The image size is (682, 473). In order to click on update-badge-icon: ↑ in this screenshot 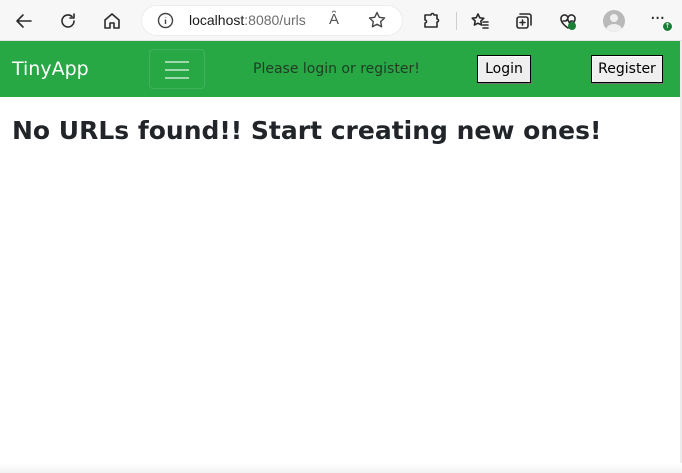, I will do `click(667, 26)`.